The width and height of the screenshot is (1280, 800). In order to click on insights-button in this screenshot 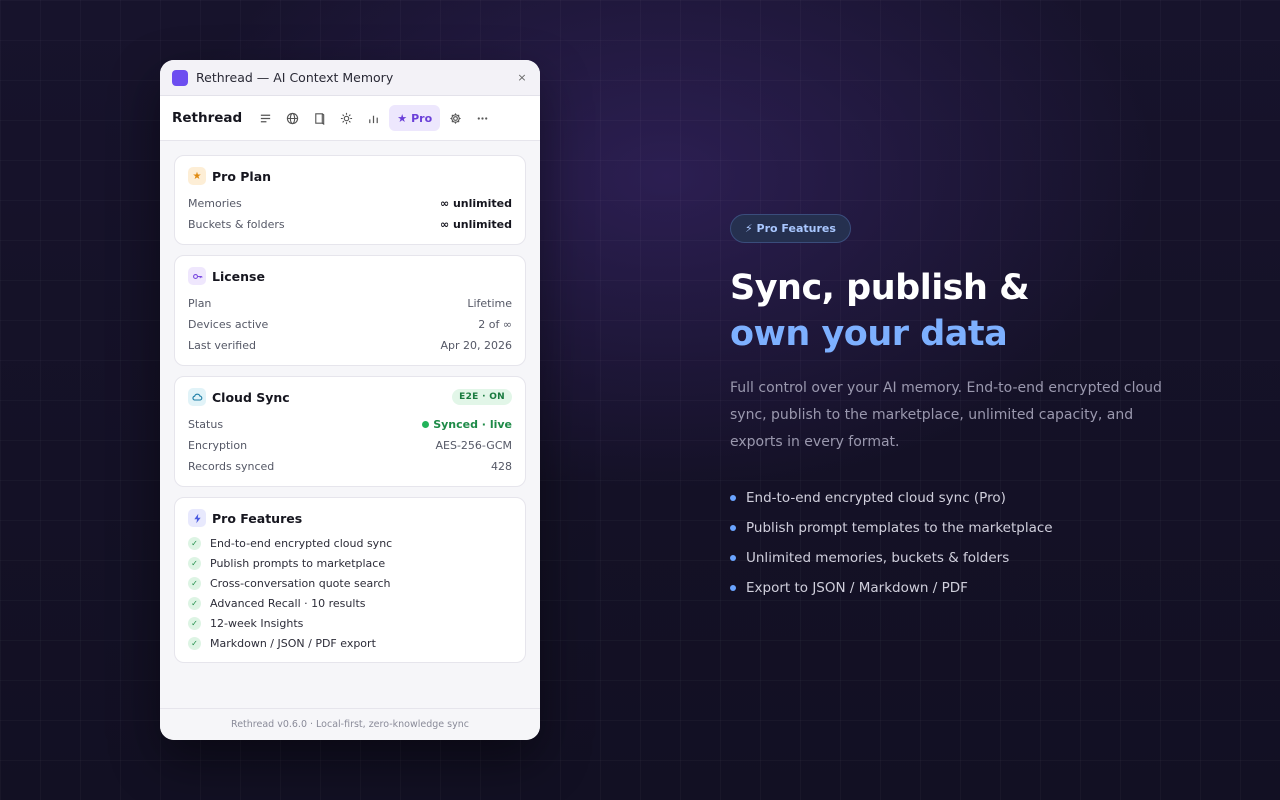, I will do `click(373, 118)`.